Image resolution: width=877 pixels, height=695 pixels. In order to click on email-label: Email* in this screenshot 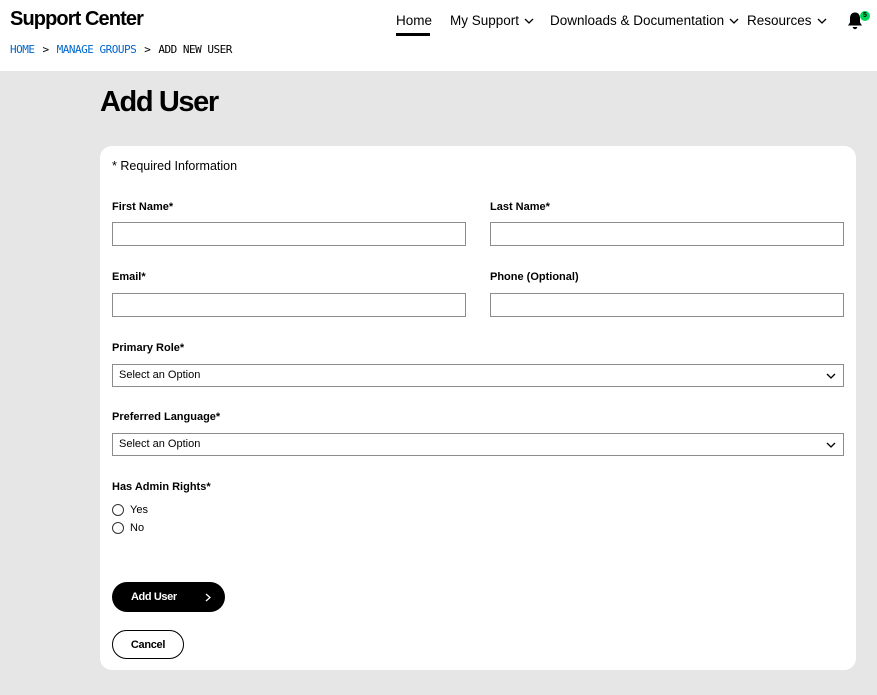, I will do `click(129, 277)`.